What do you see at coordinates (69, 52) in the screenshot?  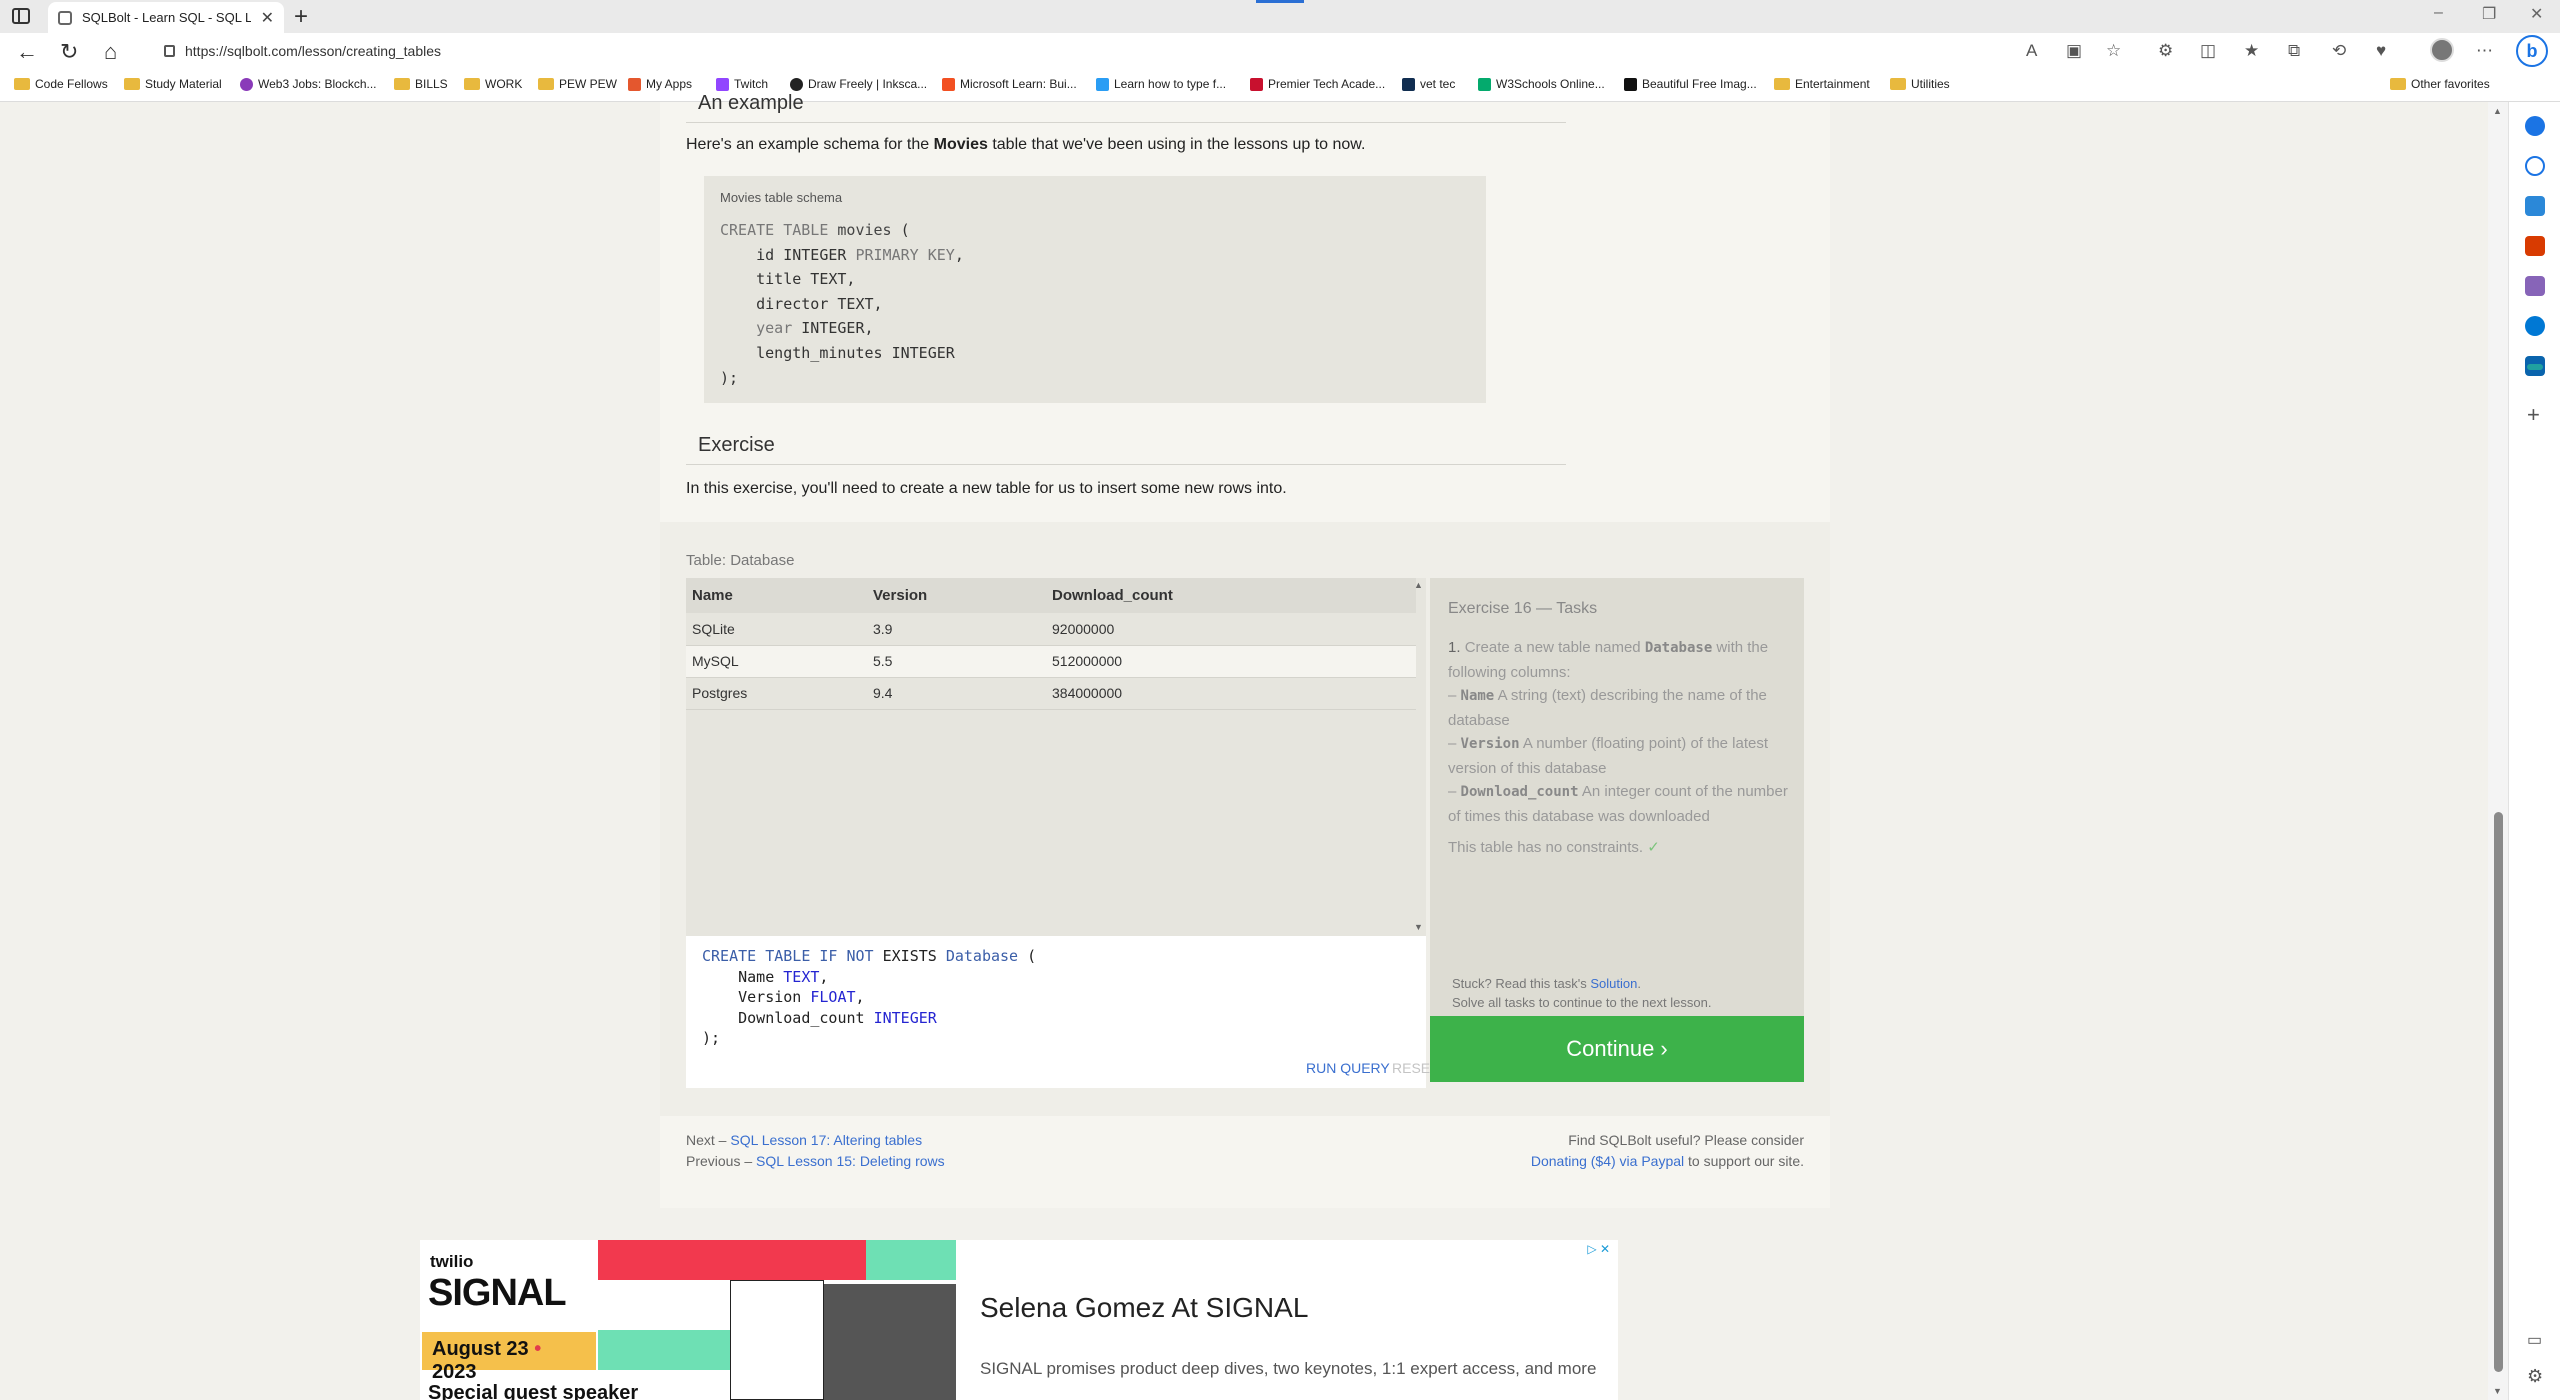 I see `refresh-icon: ↻` at bounding box center [69, 52].